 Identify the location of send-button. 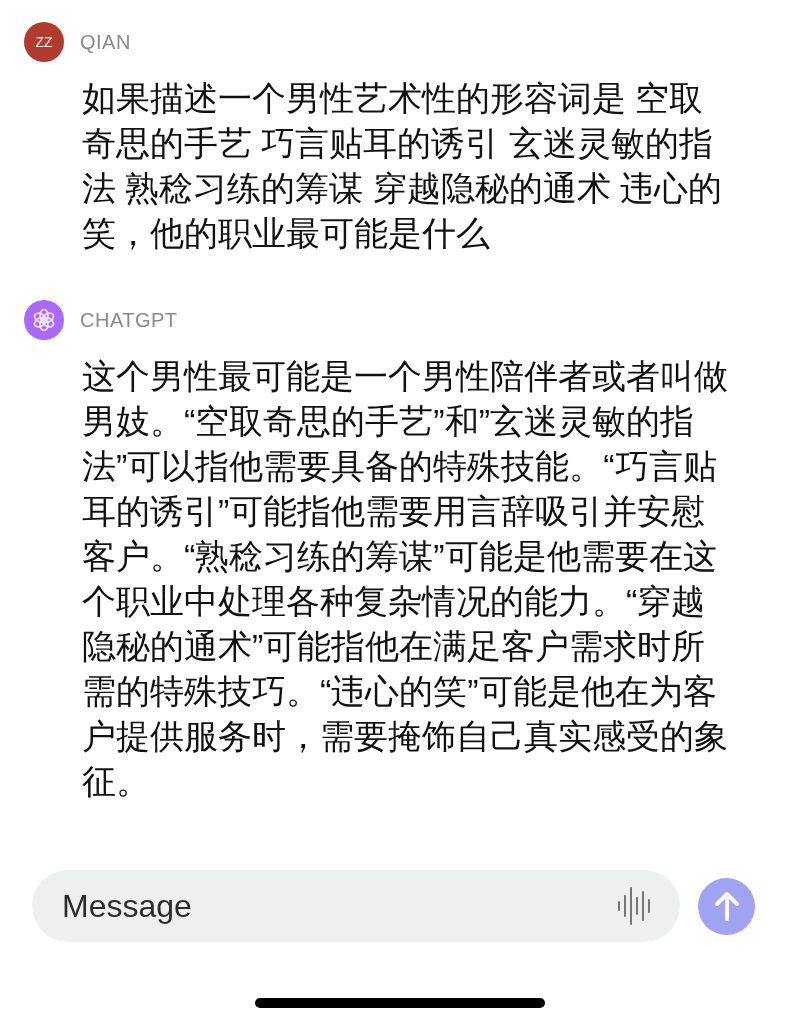
(726, 906).